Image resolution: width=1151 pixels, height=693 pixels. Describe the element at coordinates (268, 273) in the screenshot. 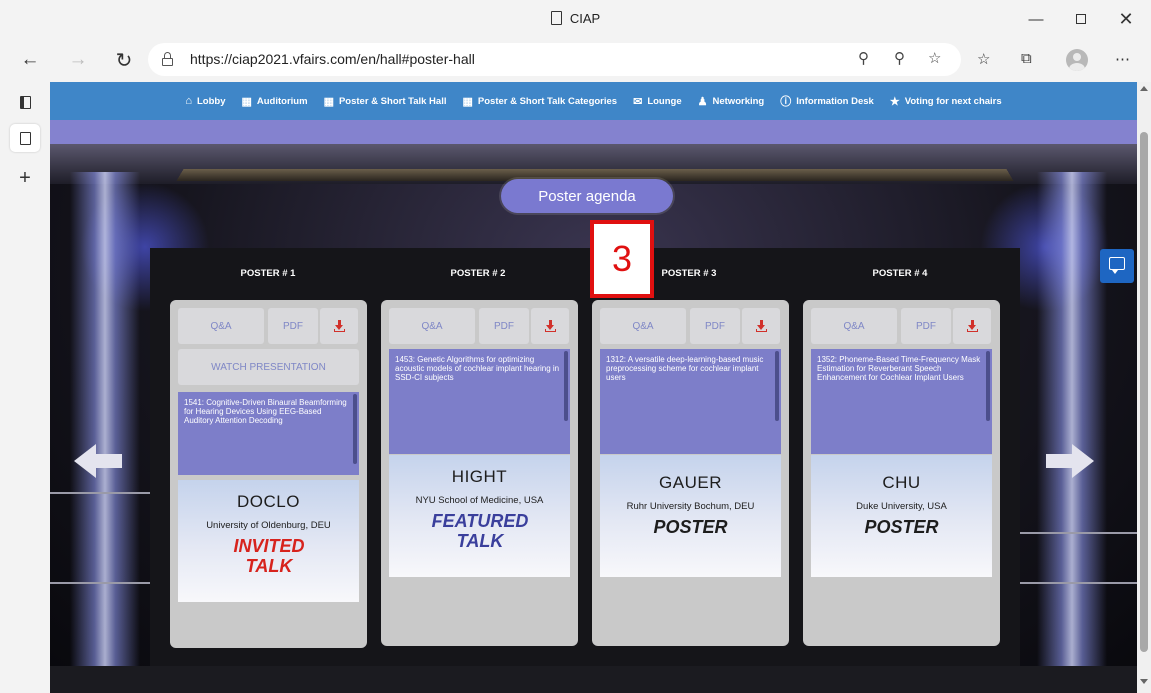

I see `poster-label-1: POSTER # 1` at that location.